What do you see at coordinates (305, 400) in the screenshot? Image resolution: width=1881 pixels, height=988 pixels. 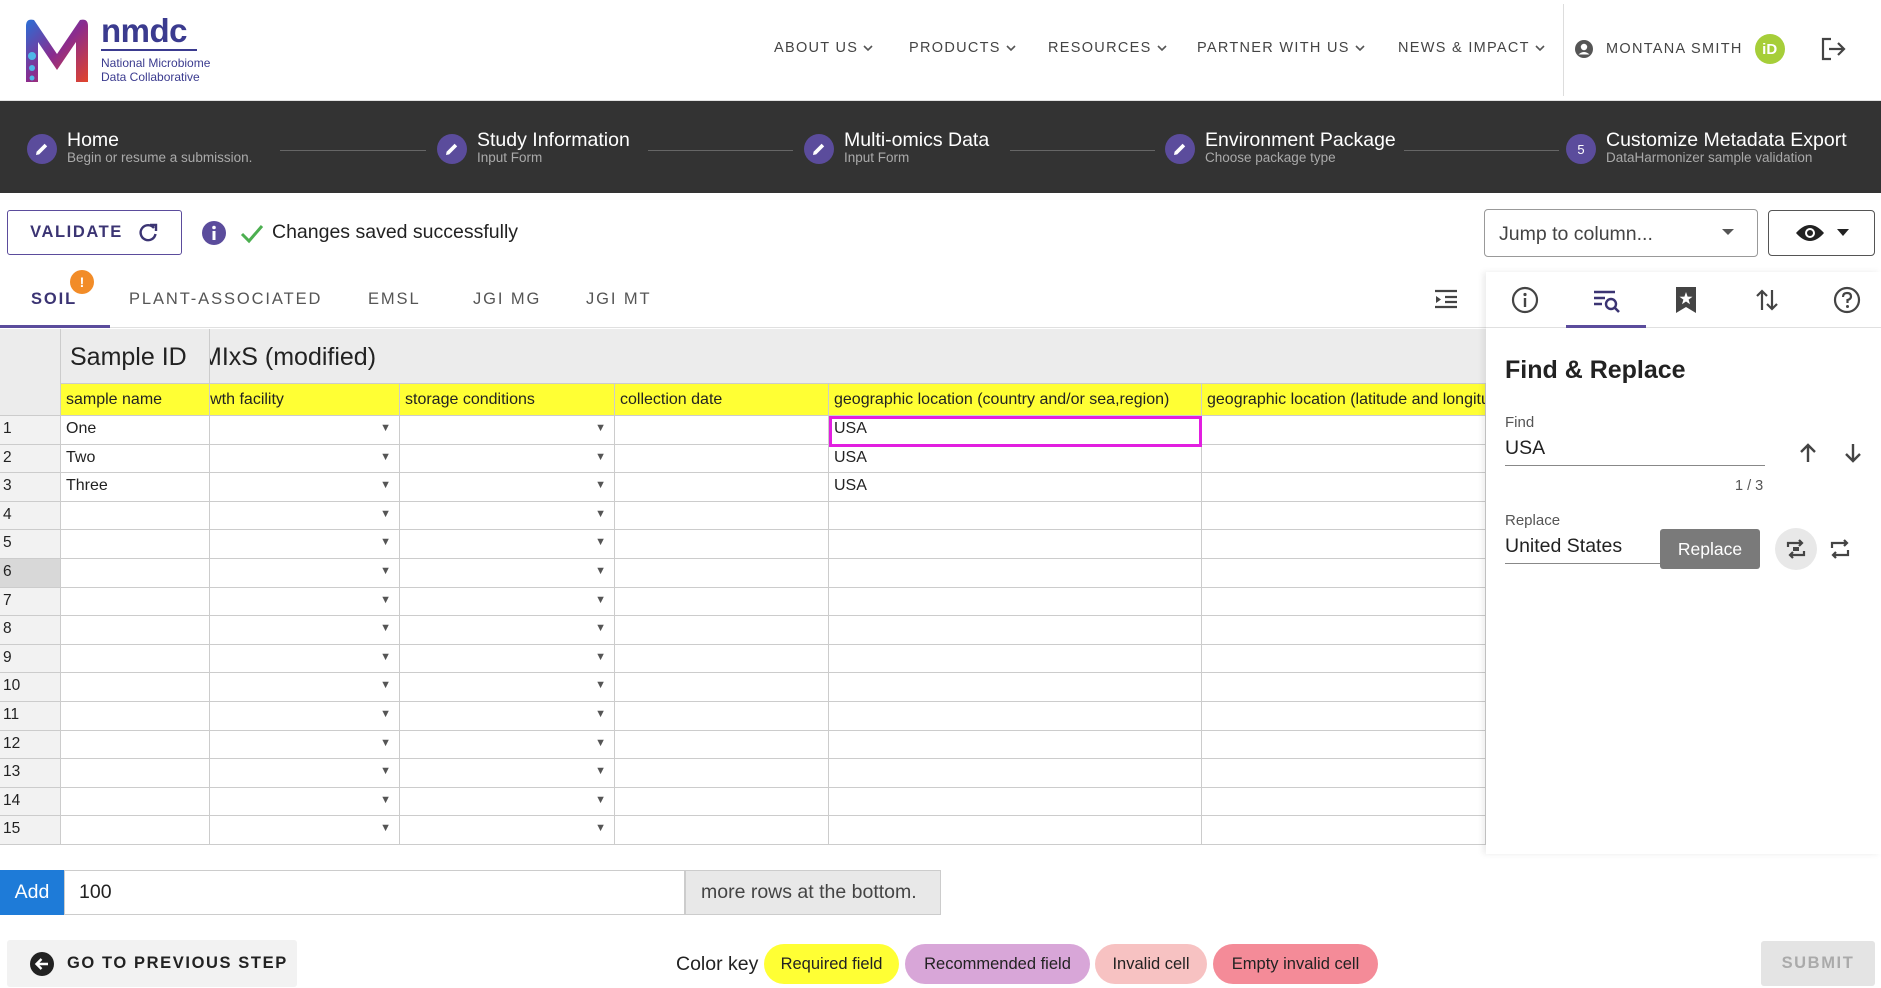 I see `col-growth-facility: growth facility` at bounding box center [305, 400].